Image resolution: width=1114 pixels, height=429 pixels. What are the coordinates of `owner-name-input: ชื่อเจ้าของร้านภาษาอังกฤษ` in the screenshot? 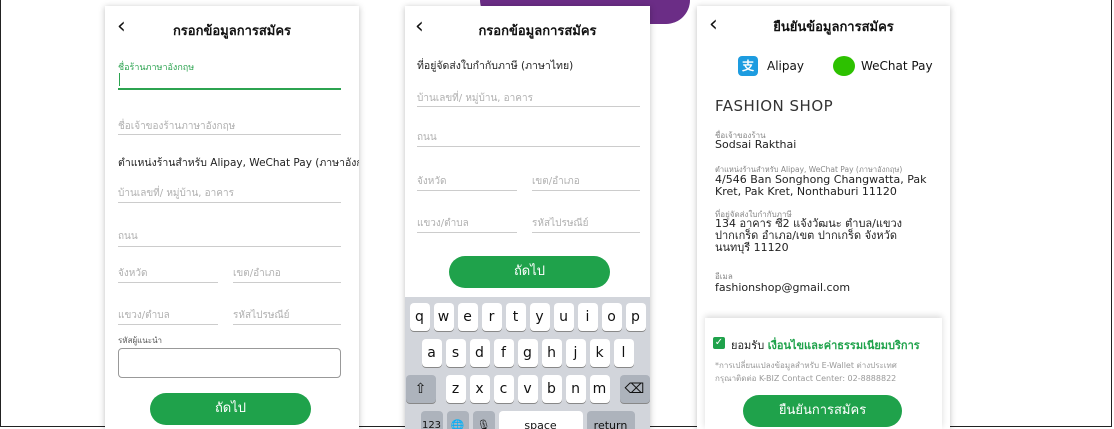 It's located at (176, 126).